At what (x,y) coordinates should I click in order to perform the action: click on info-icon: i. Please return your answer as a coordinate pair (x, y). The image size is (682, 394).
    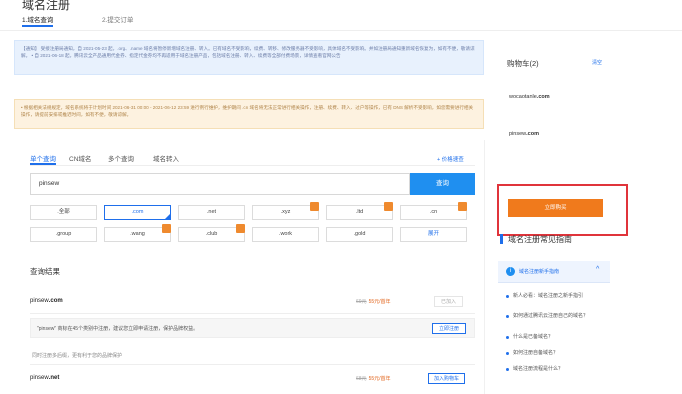
    Looking at the image, I should click on (510, 271).